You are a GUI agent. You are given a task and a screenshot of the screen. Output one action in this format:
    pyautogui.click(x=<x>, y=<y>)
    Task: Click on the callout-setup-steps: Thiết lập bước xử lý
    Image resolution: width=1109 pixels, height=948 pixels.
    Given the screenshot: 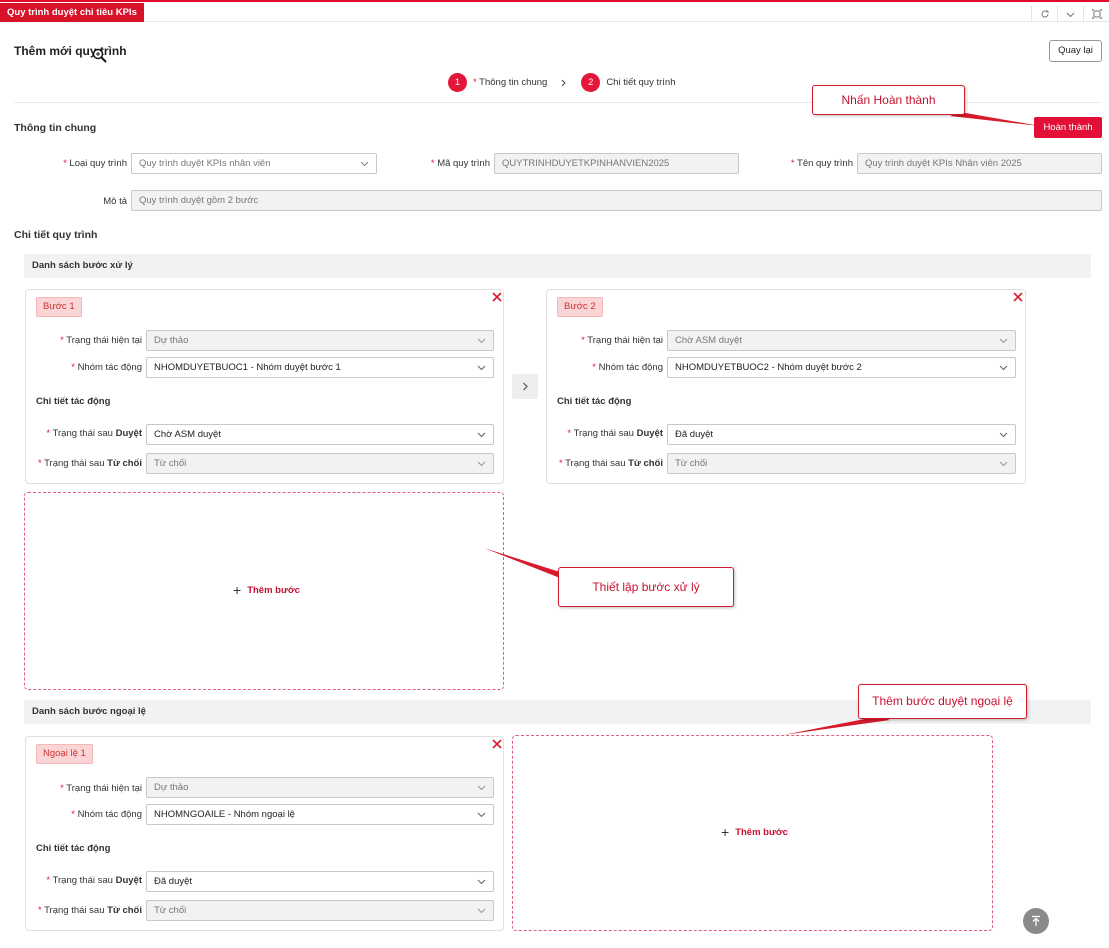 What is the action you would take?
    pyautogui.click(x=646, y=587)
    